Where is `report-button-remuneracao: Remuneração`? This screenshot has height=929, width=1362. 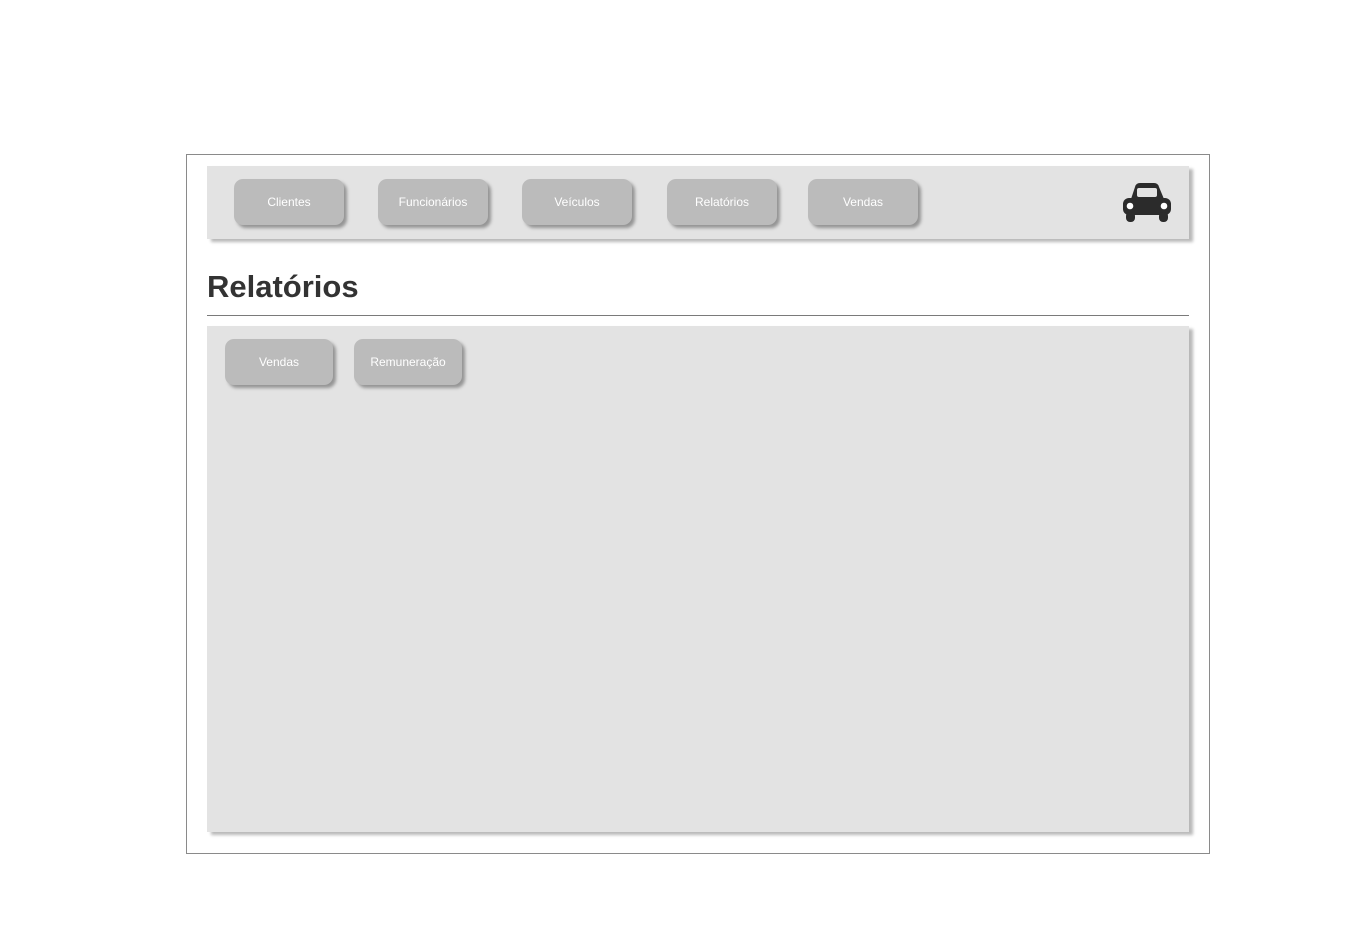
report-button-remuneracao: Remuneração is located at coordinates (408, 362).